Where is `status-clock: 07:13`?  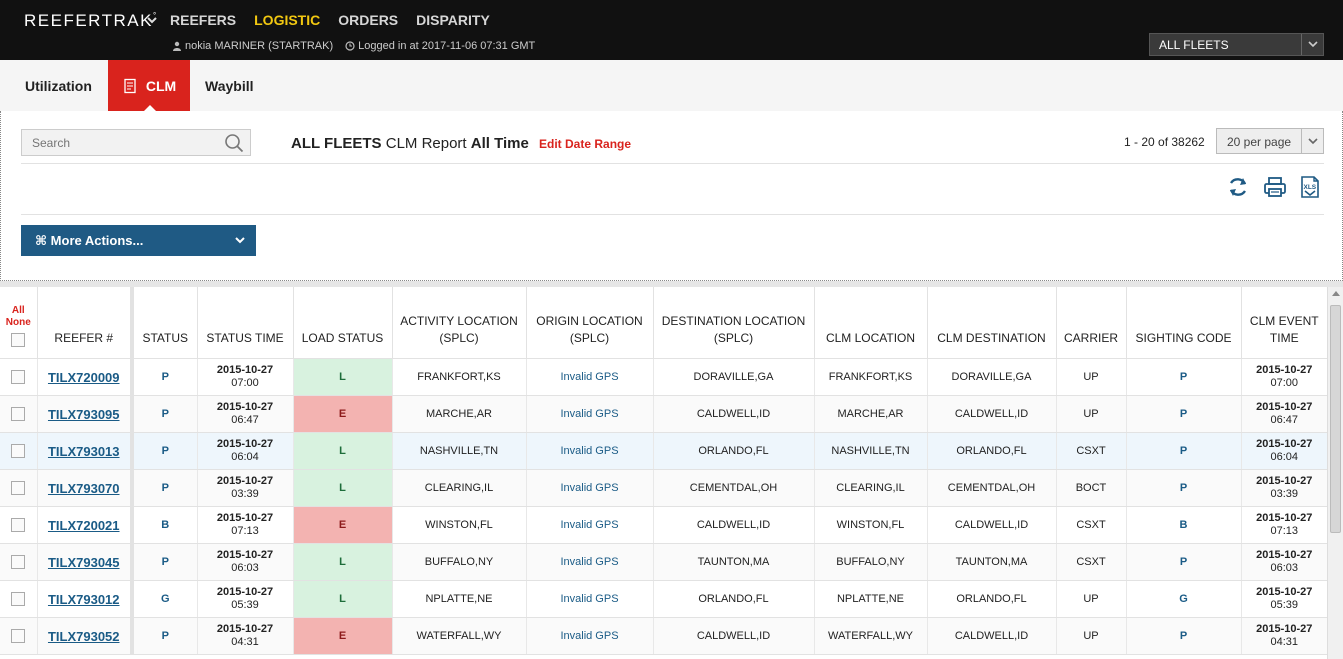 status-clock: 07:13 is located at coordinates (245, 531).